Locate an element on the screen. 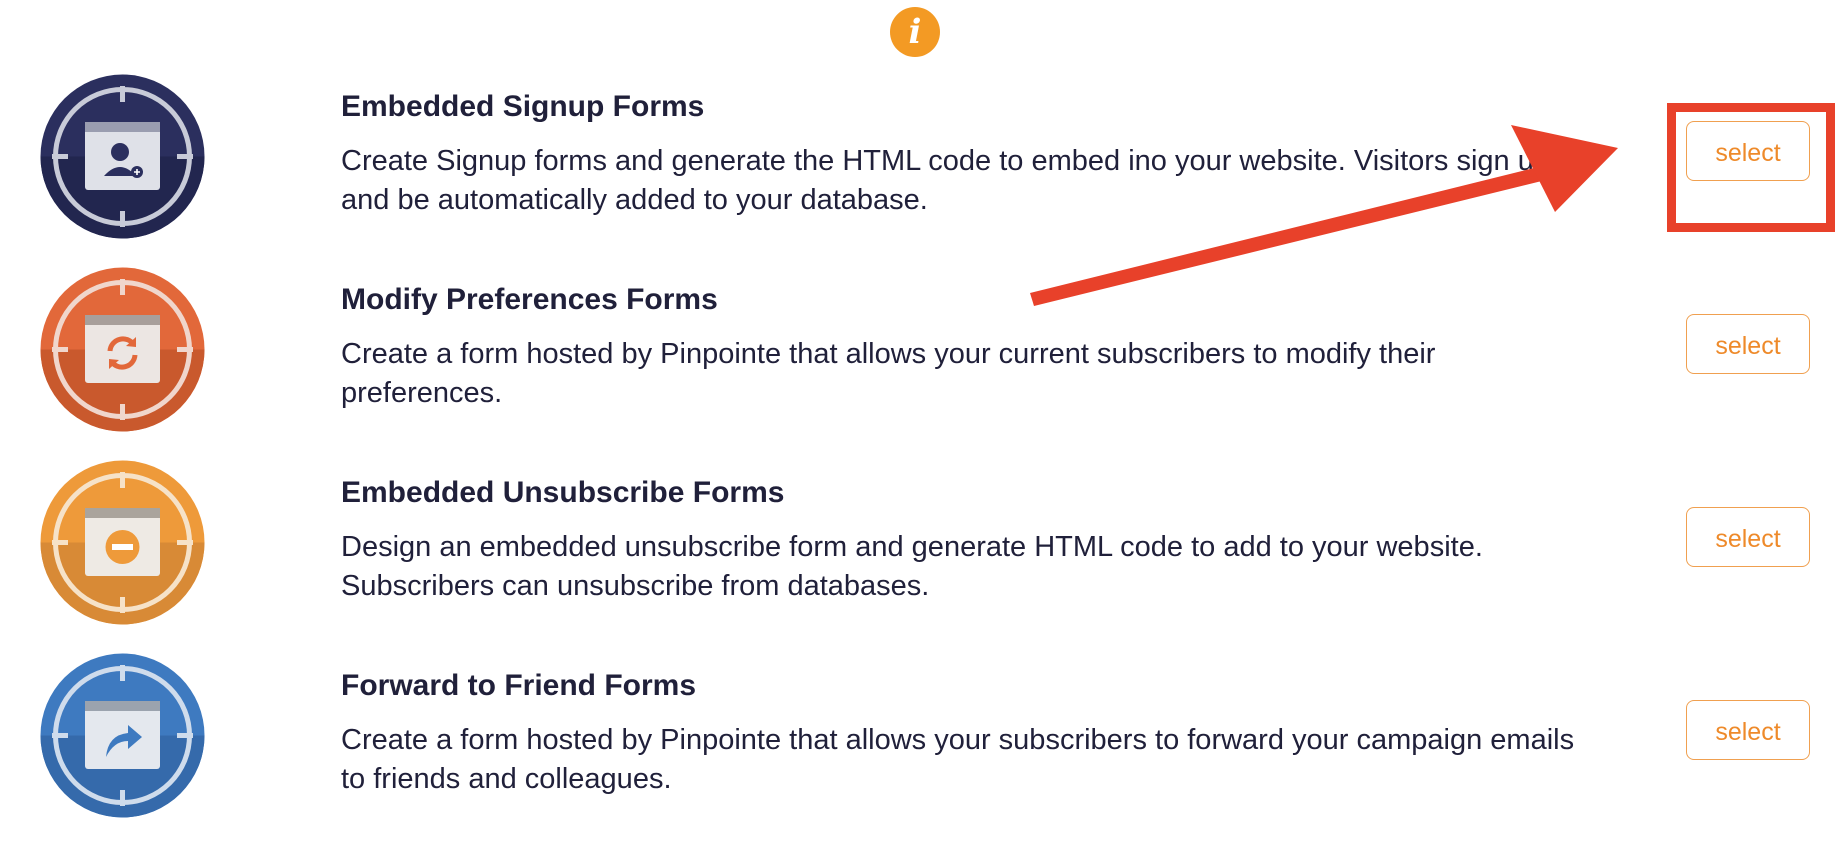 This screenshot has width=1846, height=843. form-title: Modify Preferences Forms is located at coordinates (529, 299).